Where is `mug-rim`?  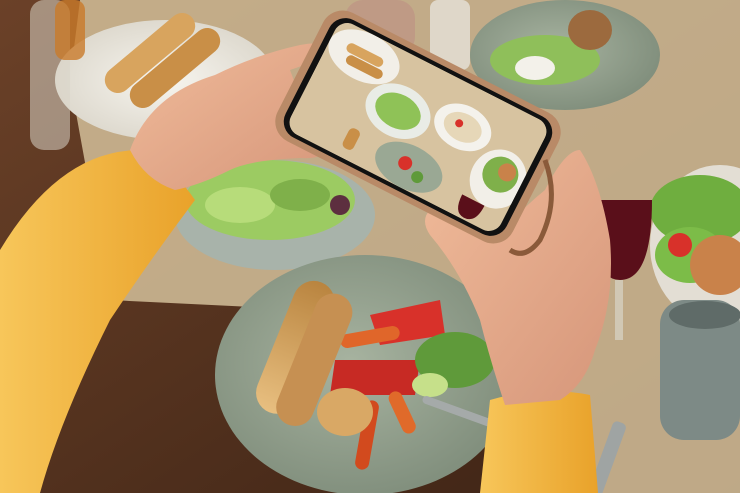
mug-rim is located at coordinates (704, 315).